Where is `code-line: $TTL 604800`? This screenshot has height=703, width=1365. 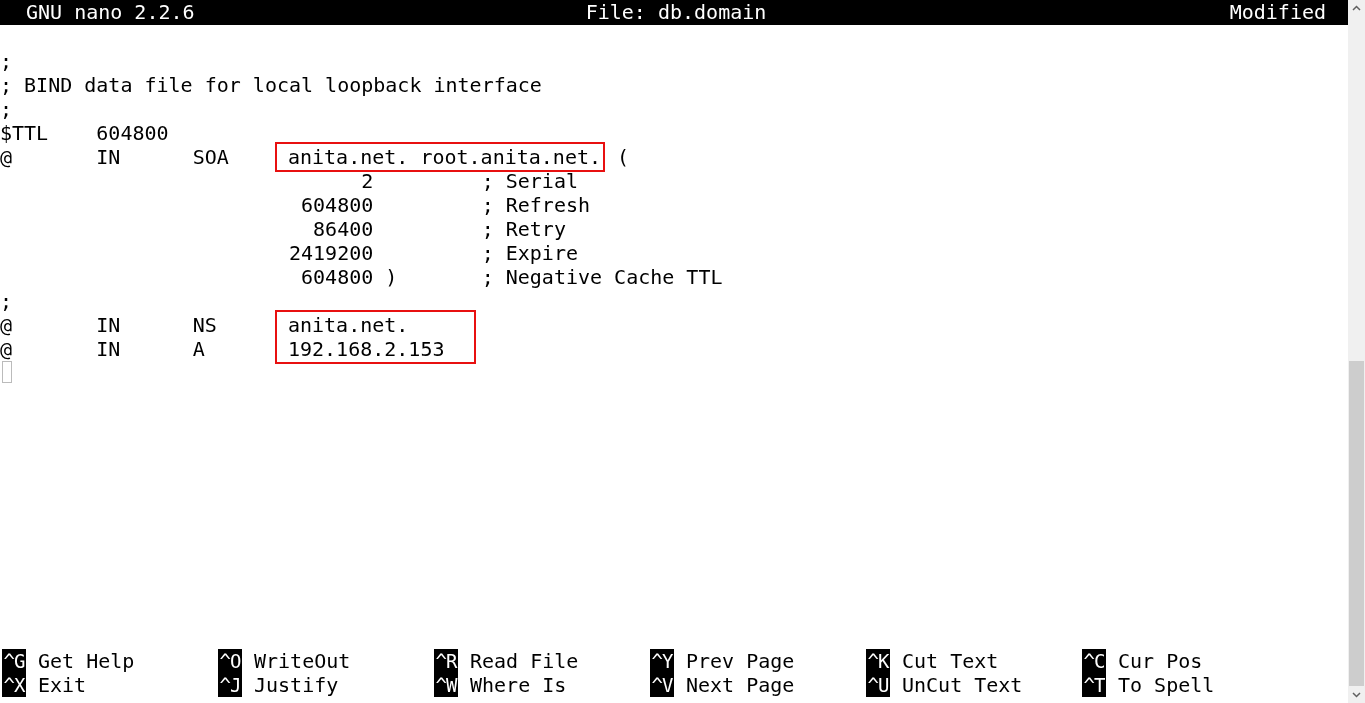
code-line: $TTL 604800 is located at coordinates (85, 133).